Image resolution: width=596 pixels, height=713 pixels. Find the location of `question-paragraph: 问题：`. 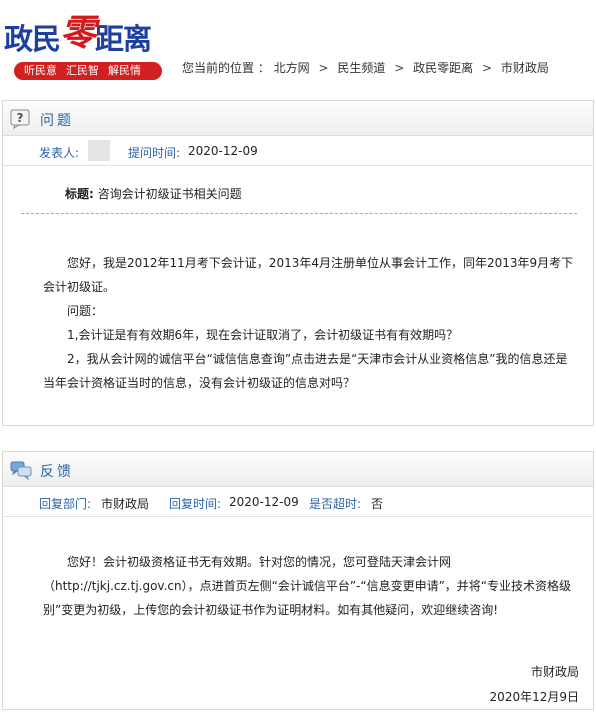

question-paragraph: 问题： is located at coordinates (85, 311).